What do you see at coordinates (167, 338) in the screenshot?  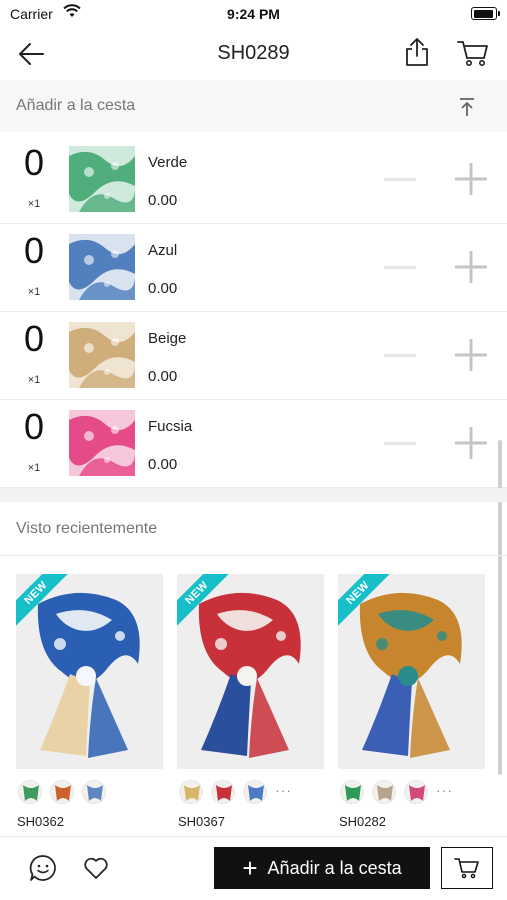 I see `variant-name: Beige` at bounding box center [167, 338].